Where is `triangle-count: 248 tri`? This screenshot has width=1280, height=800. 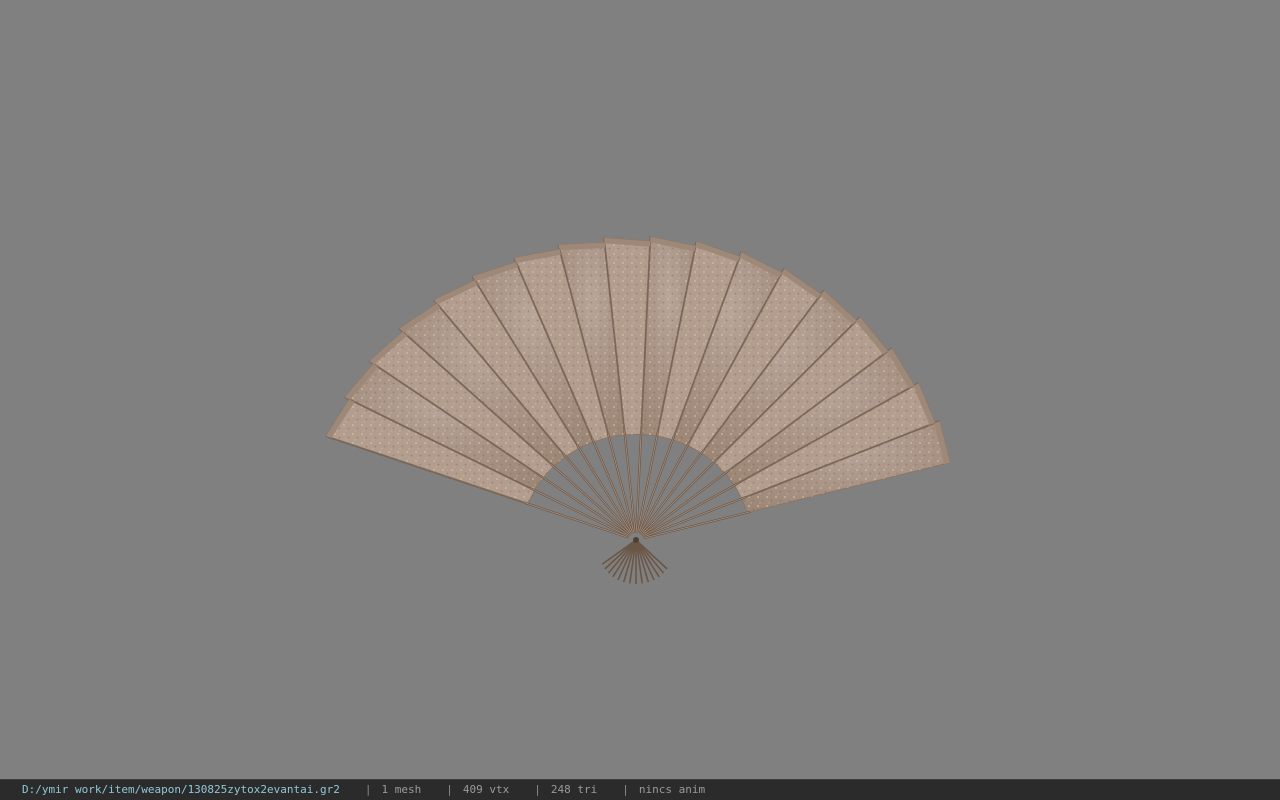 triangle-count: 248 tri is located at coordinates (574, 789).